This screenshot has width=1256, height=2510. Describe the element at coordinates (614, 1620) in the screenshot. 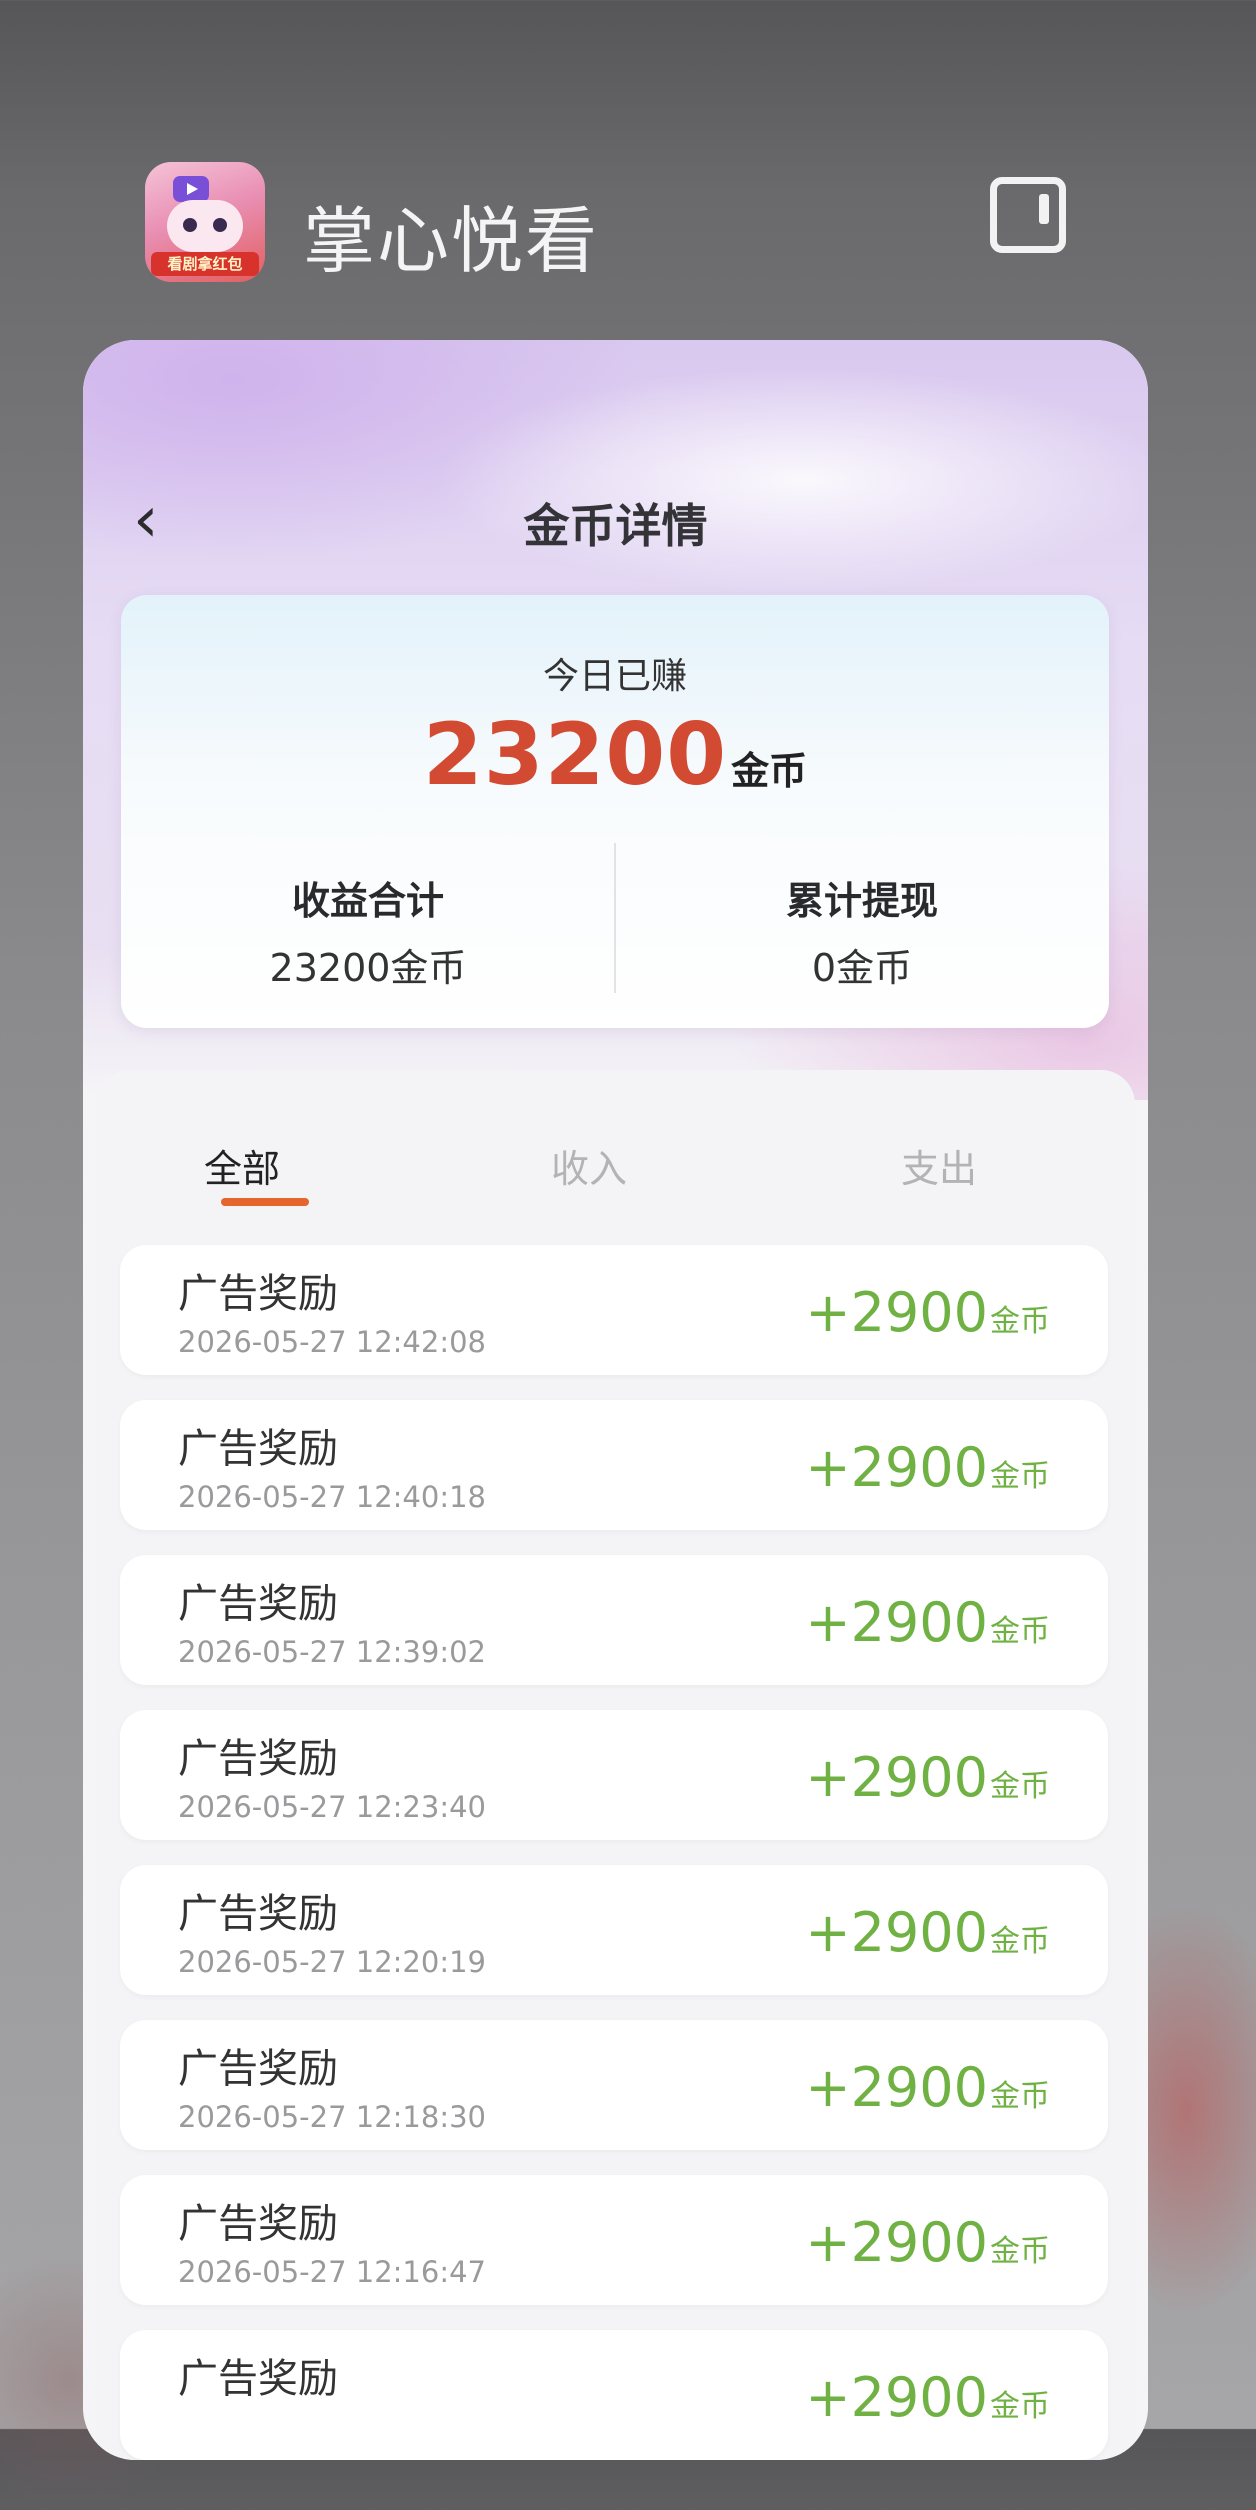

I see `list-item: 广告奖励 2026-05-27 12:39:02 +2900金币` at that location.